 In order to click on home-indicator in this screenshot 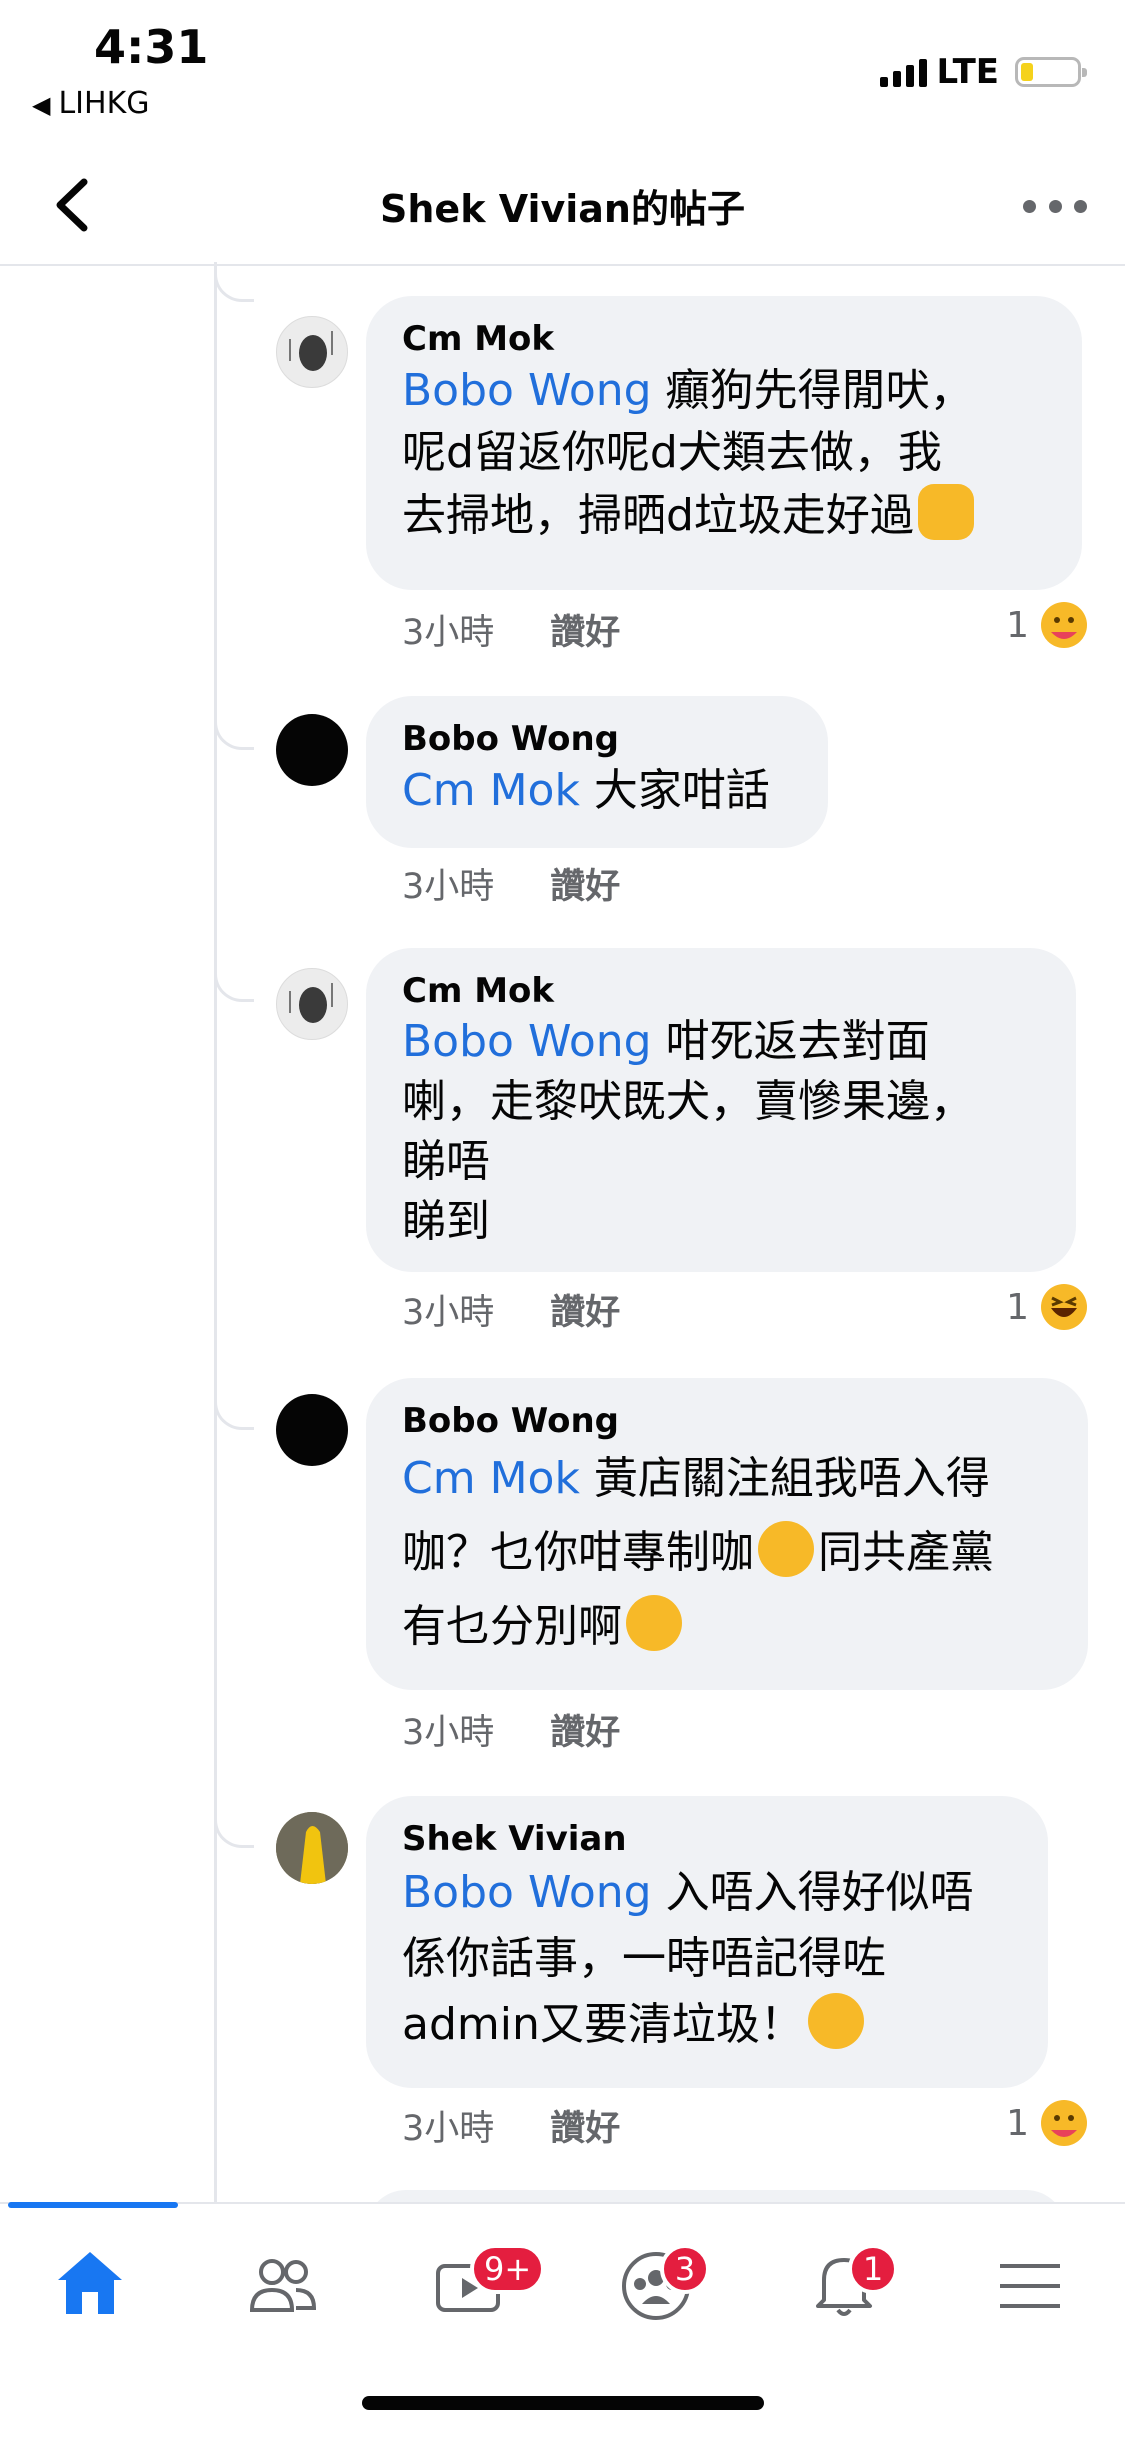, I will do `click(563, 2403)`.